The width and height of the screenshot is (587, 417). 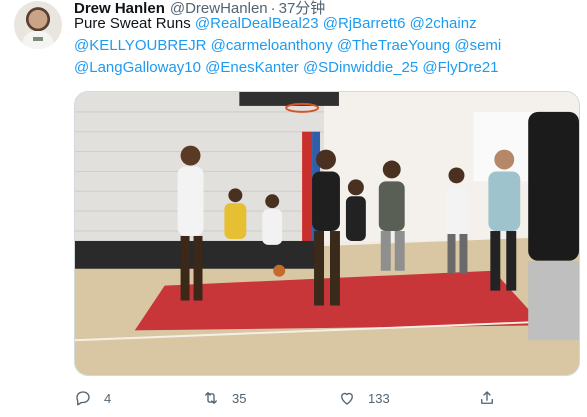 I want to click on avatar-logo, so click(x=38, y=39).